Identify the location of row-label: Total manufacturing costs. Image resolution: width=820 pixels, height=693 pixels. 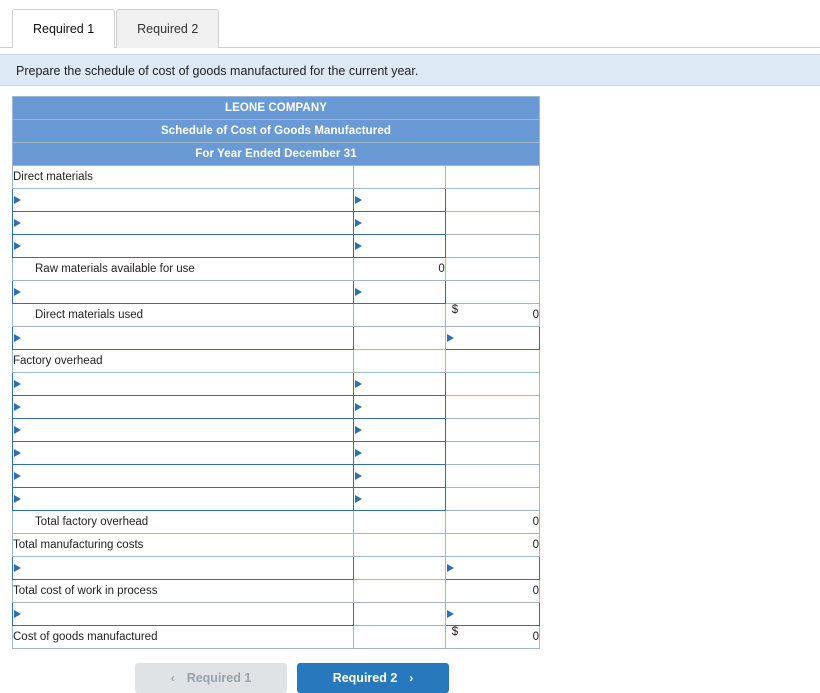
(183, 545).